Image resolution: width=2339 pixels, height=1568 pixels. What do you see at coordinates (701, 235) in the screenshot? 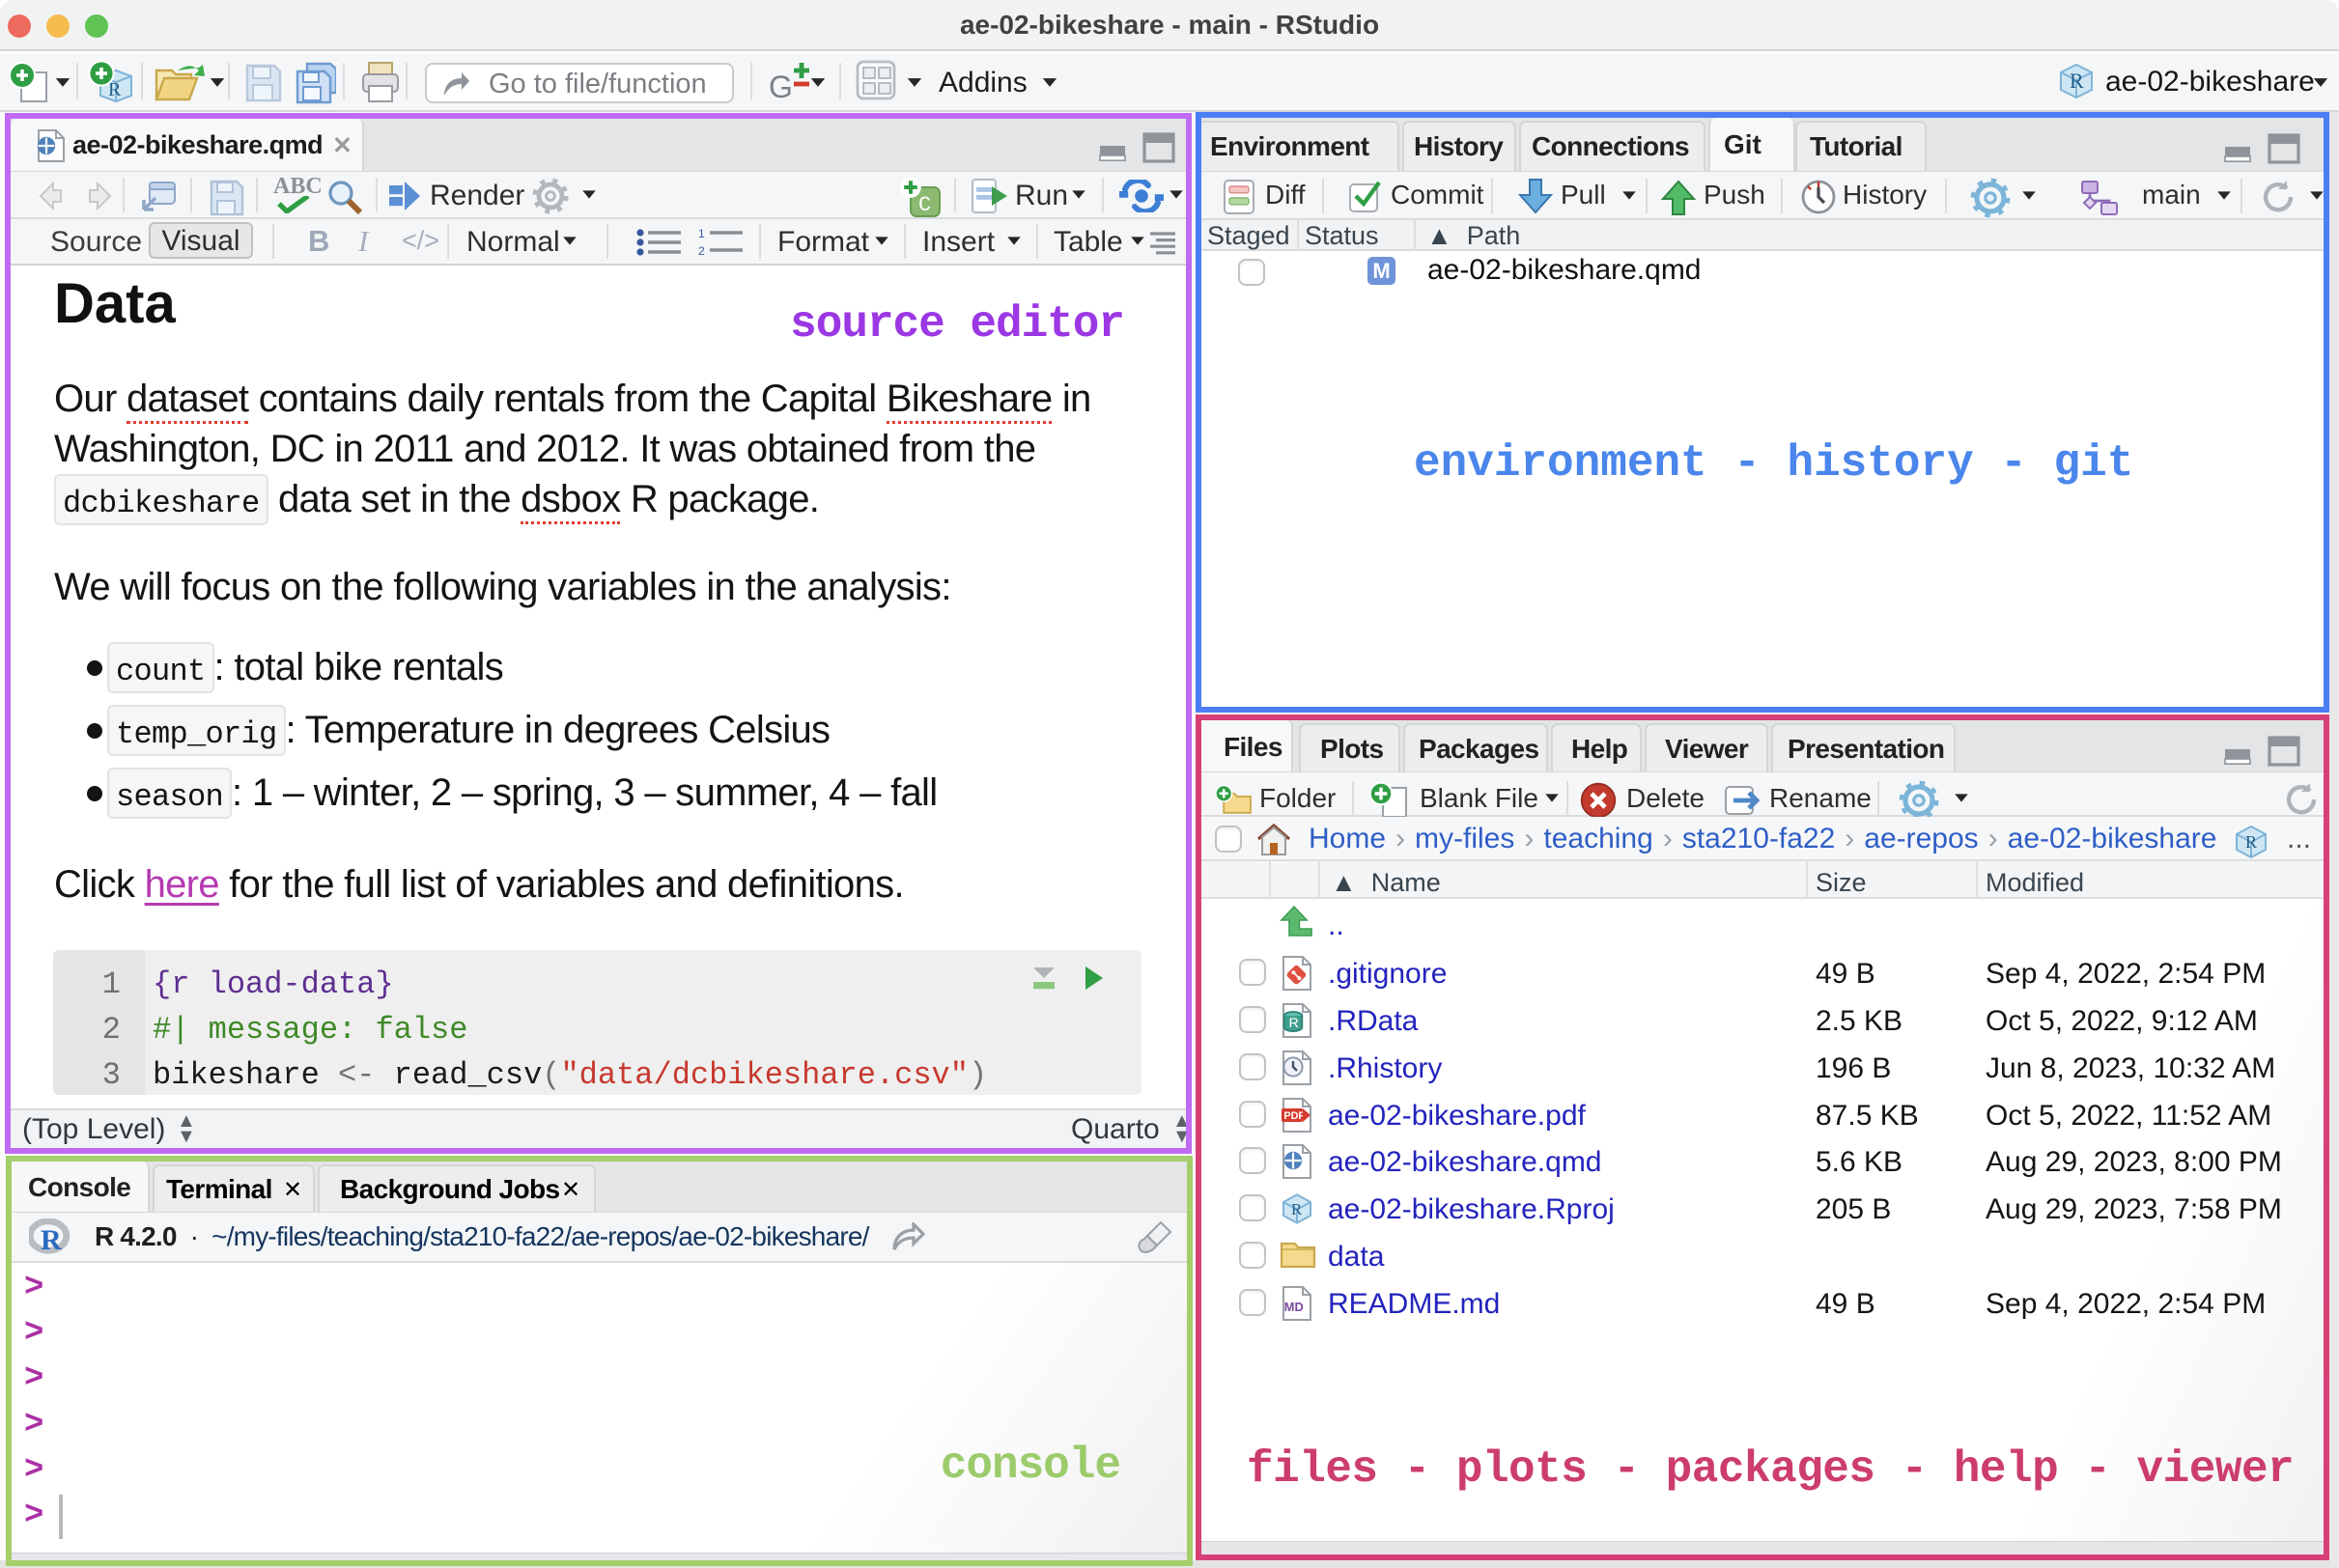
I see `svg-text: 1` at bounding box center [701, 235].